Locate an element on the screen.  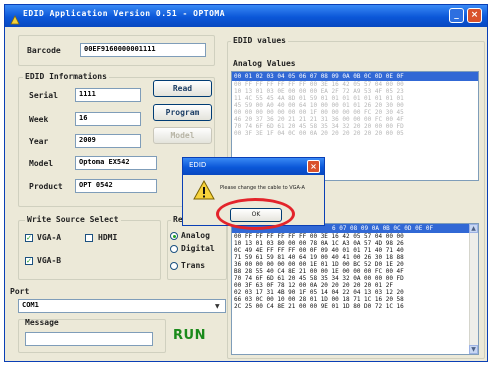
edid-info-title: EDID Informations is located at coordinates (66, 76).